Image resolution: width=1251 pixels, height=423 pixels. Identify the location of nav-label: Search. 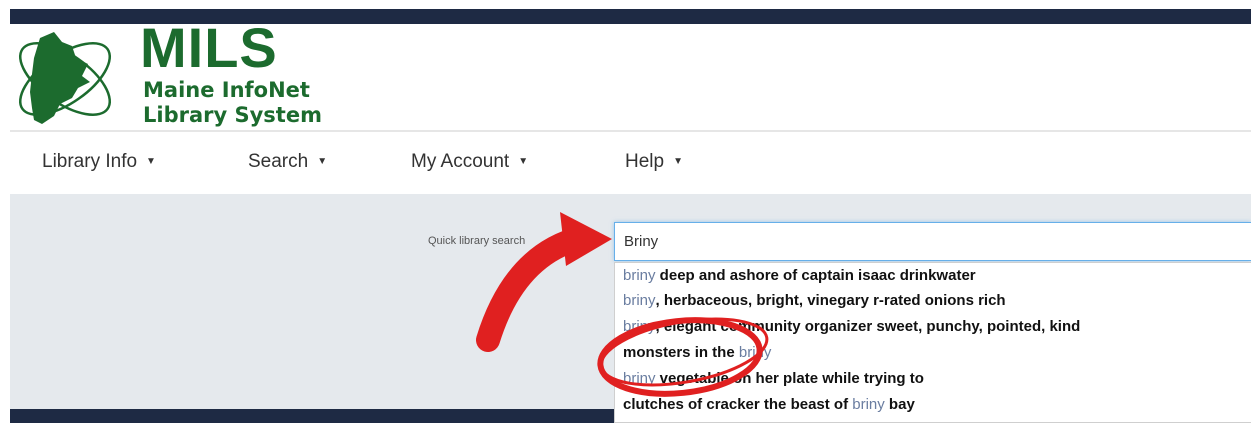
(278, 161).